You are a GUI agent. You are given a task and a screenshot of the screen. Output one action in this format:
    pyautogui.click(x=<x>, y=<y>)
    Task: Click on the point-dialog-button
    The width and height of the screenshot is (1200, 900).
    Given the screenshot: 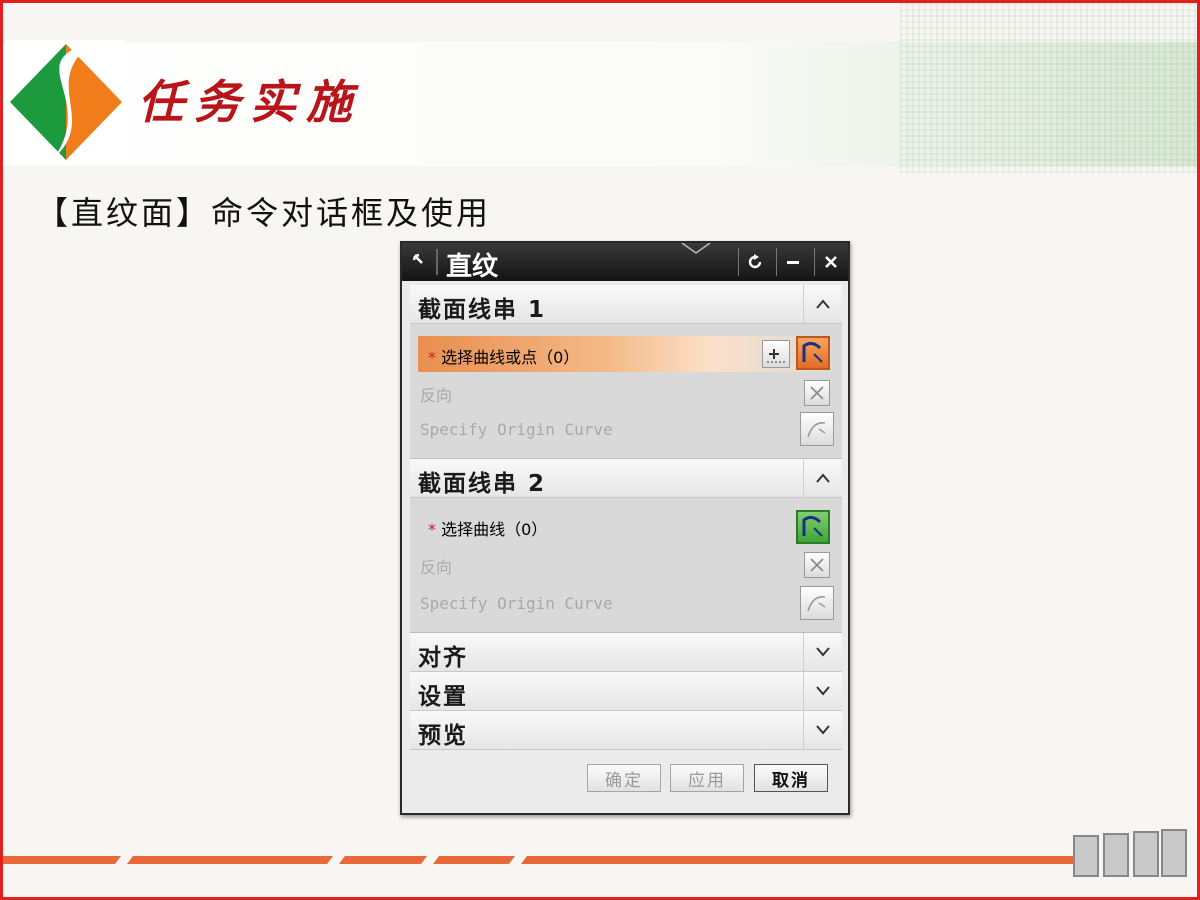 What is the action you would take?
    pyautogui.click(x=776, y=354)
    